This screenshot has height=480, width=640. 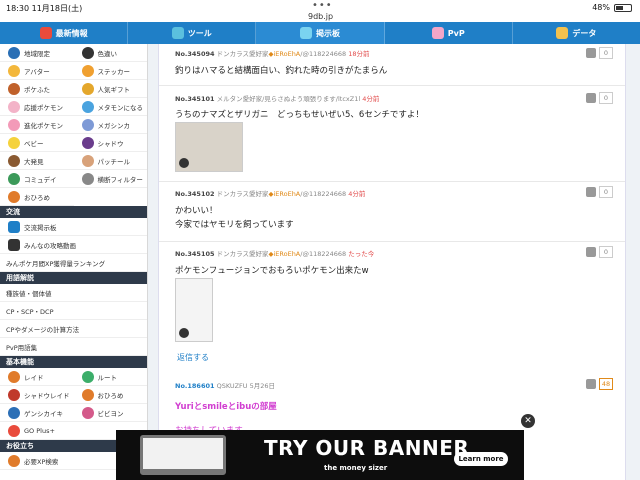 I want to click on thread-meta: No.186601 QSKUZFU 5月26日, so click(x=225, y=386).